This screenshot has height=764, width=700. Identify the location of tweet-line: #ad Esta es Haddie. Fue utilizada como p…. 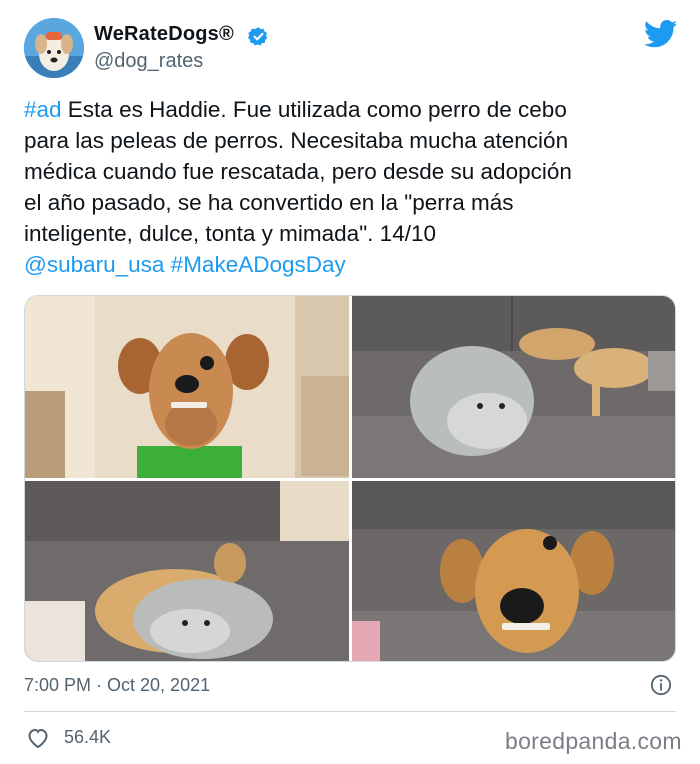
(295, 109).